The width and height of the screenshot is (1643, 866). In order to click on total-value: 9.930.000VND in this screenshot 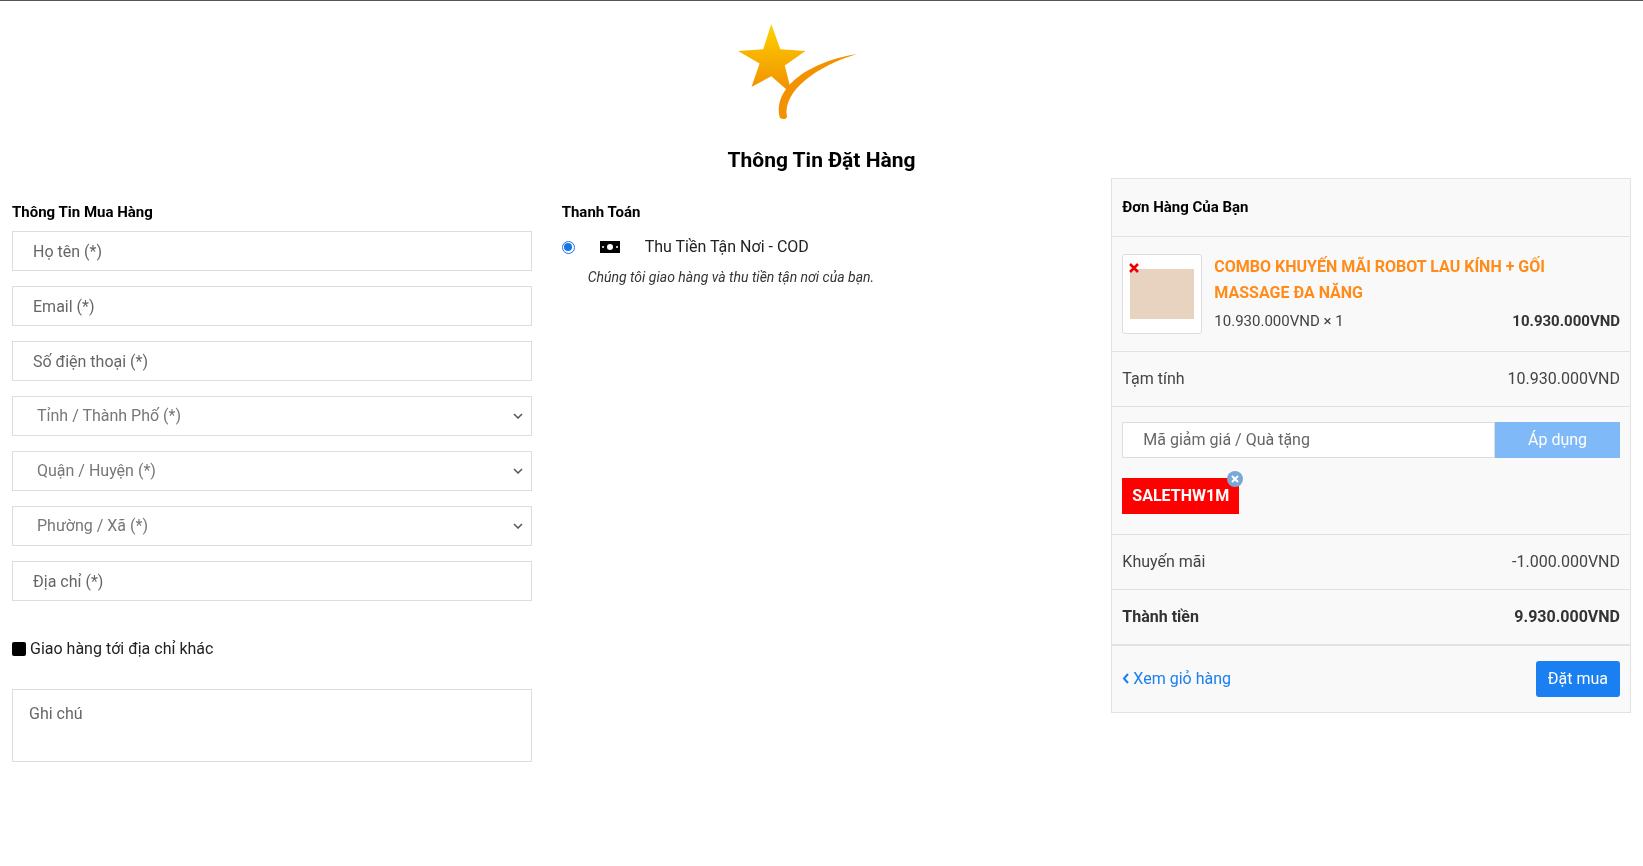, I will do `click(1567, 616)`.